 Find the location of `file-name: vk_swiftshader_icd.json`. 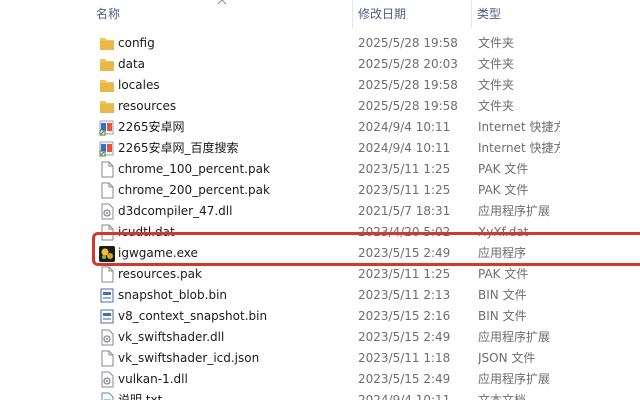

file-name: vk_swiftshader_icd.json is located at coordinates (189, 358).